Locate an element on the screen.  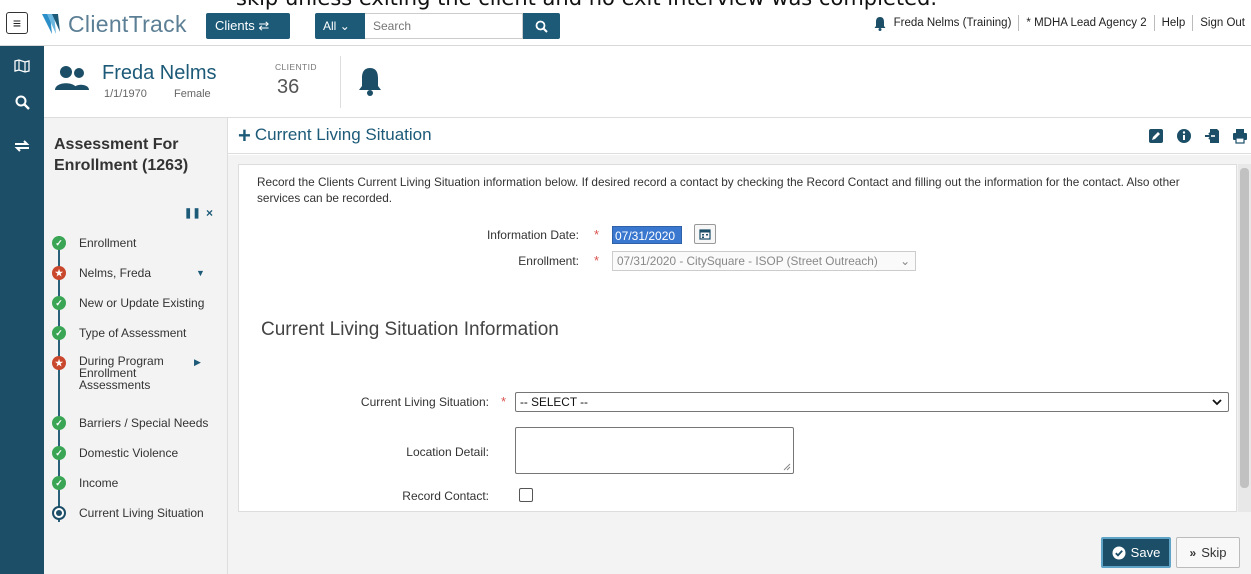
edit-icon is located at coordinates (1156, 136).